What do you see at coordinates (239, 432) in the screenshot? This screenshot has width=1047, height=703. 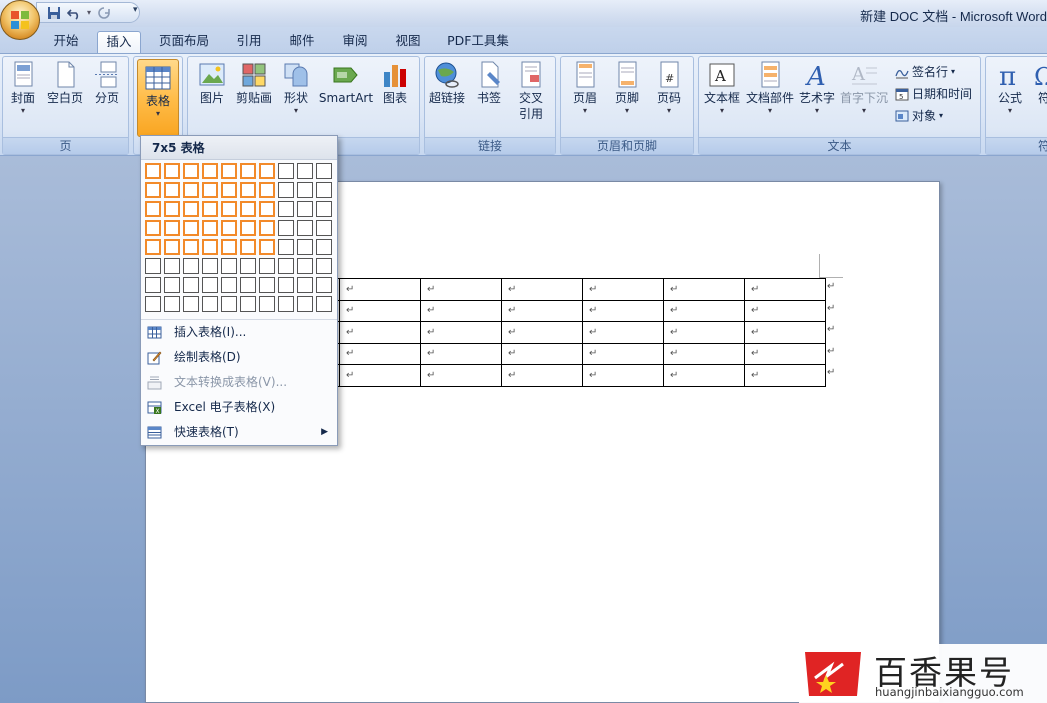 I see `quick-tables-menu-item: 快速表格(T) ▶` at bounding box center [239, 432].